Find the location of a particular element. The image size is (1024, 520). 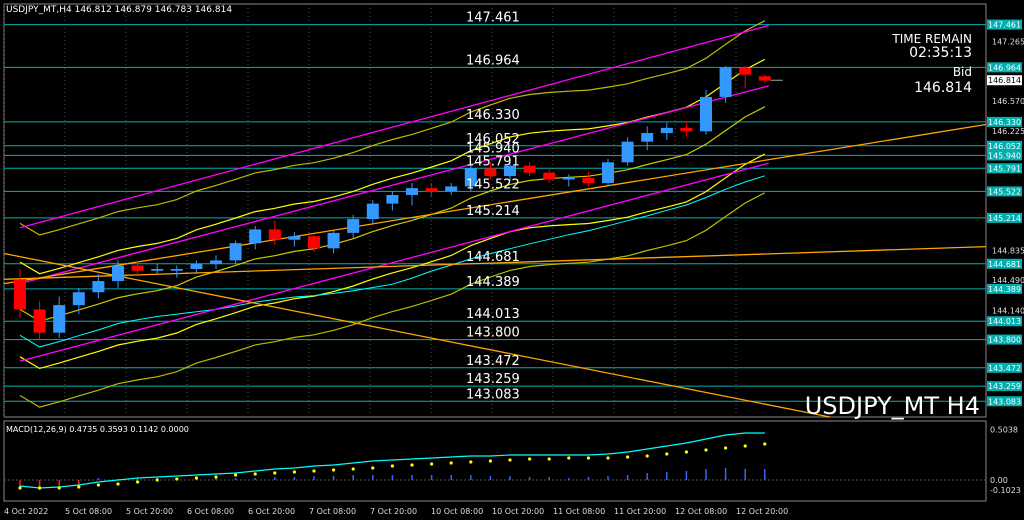

level-label: 146.330 is located at coordinates (493, 115).